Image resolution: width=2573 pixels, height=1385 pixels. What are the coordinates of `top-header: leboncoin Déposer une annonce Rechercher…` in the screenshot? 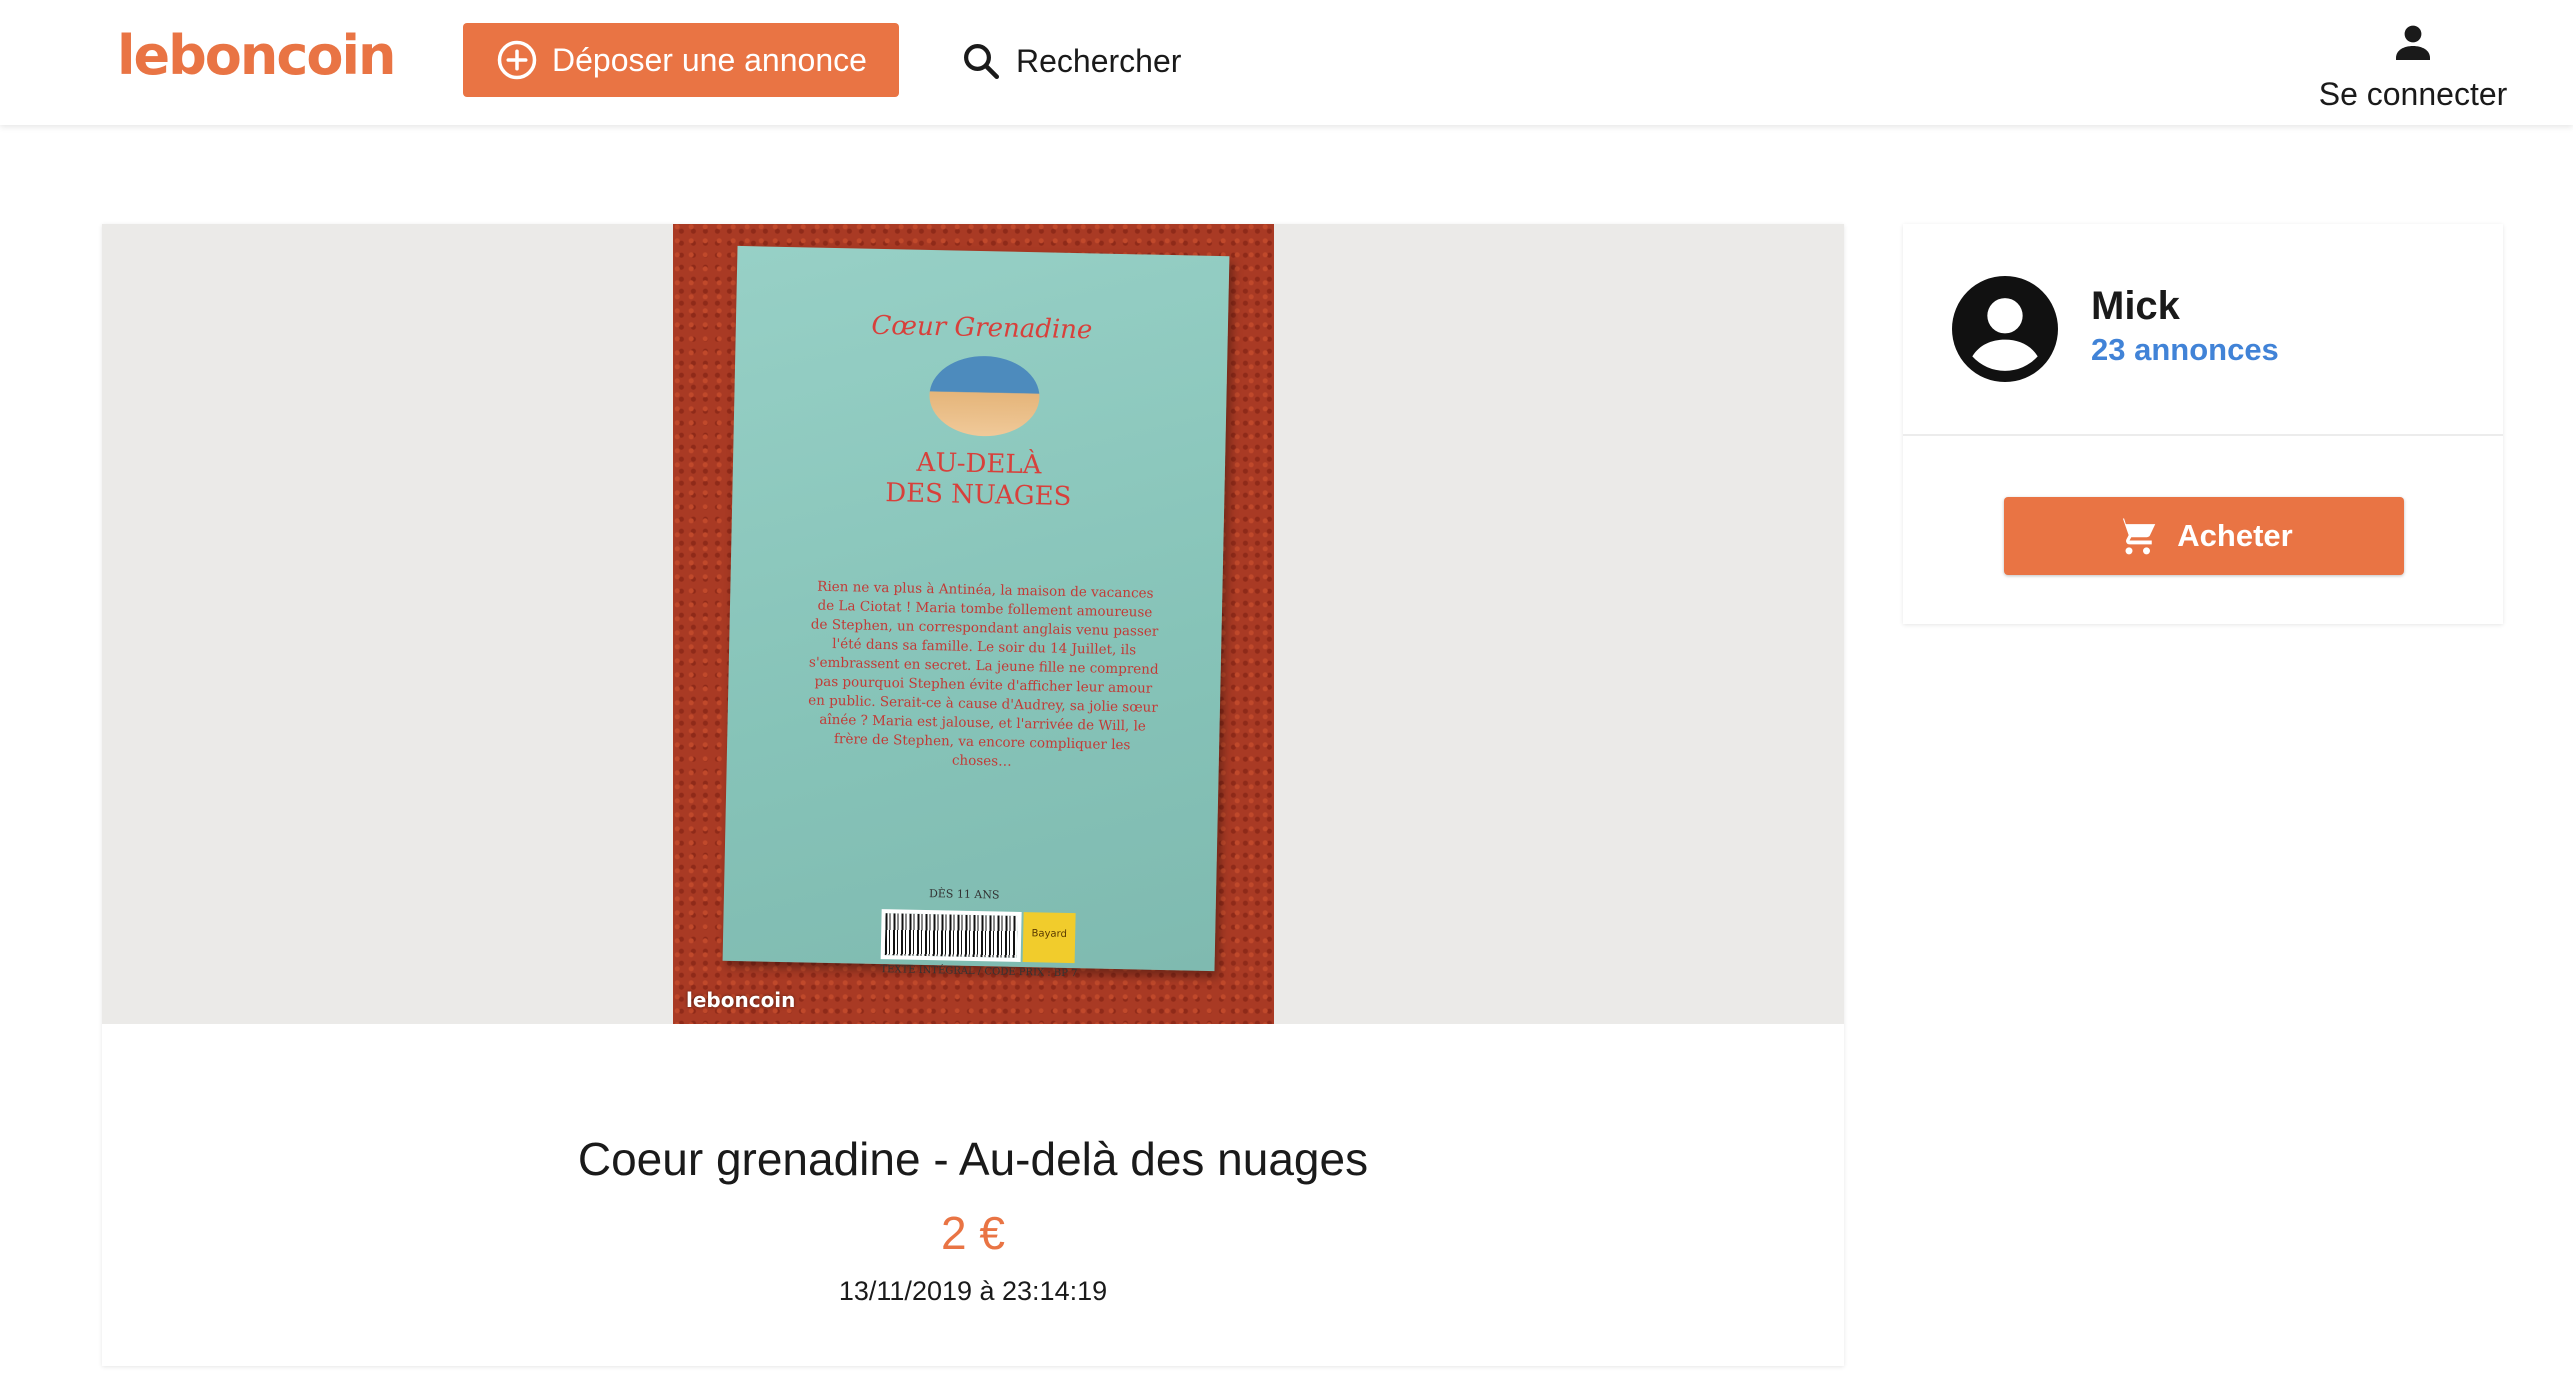 It's located at (1286, 62).